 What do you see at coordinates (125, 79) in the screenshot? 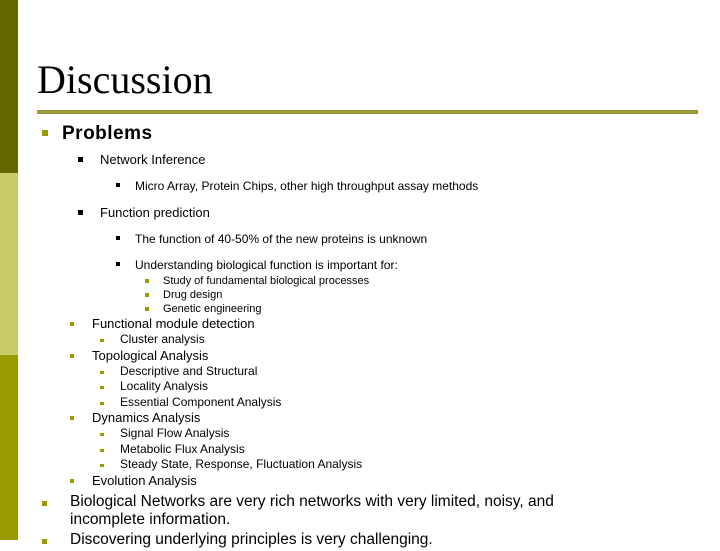
I see `slide-title: Discussion` at bounding box center [125, 79].